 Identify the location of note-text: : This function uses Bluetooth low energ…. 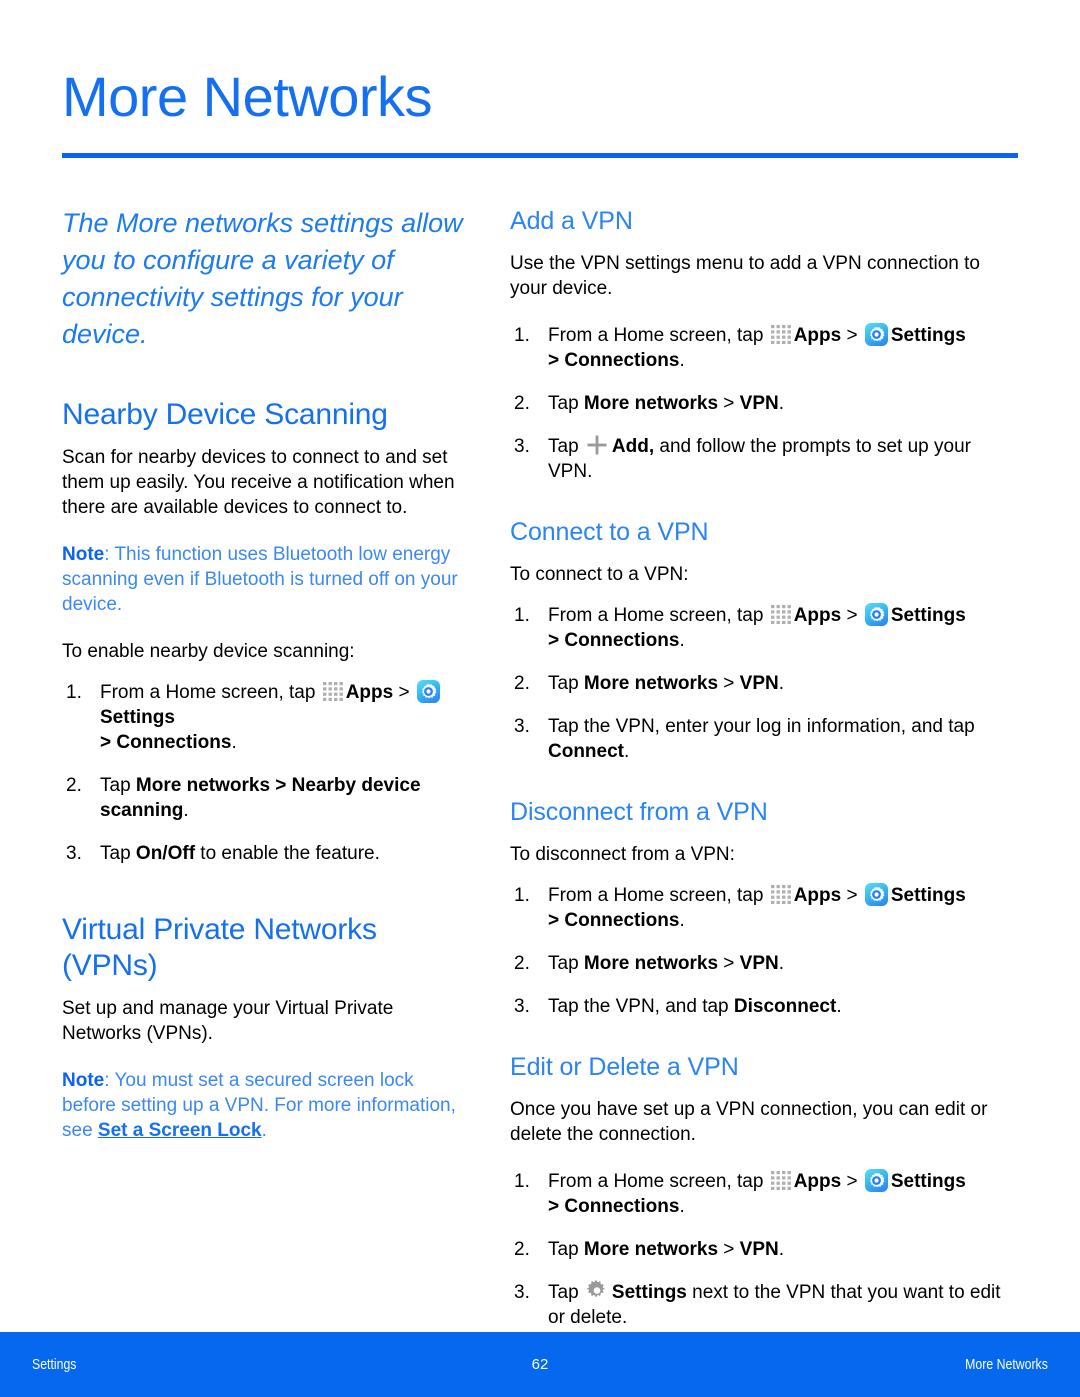
(260, 579).